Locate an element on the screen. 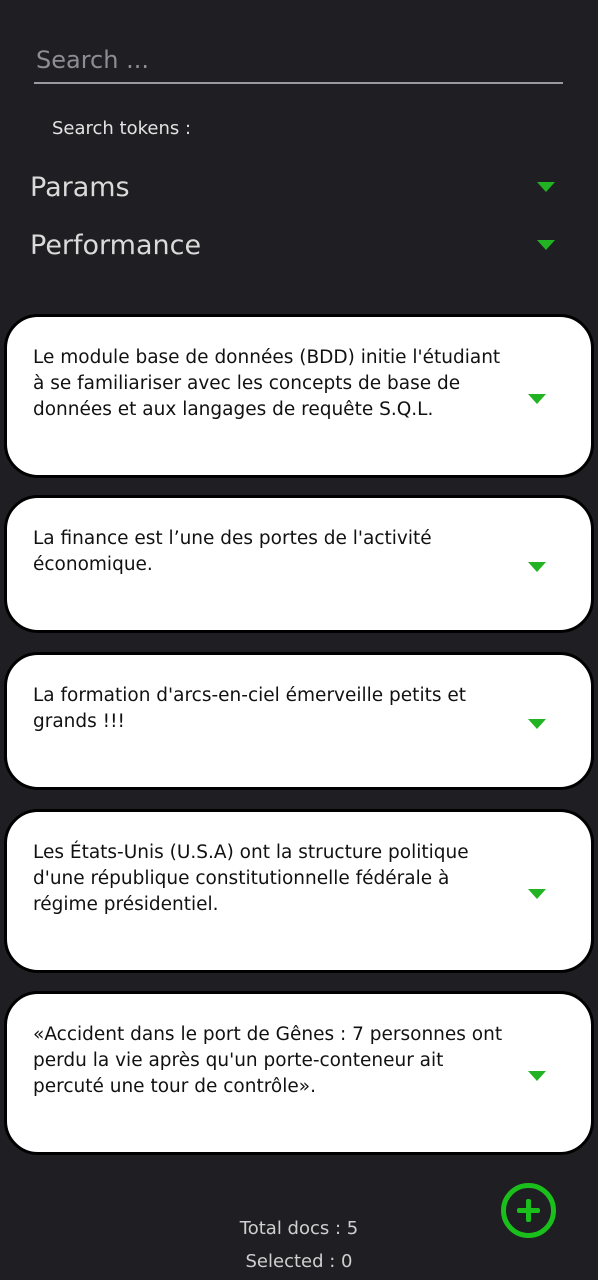 The image size is (598, 1280). params-accordion: Params is located at coordinates (295, 187).